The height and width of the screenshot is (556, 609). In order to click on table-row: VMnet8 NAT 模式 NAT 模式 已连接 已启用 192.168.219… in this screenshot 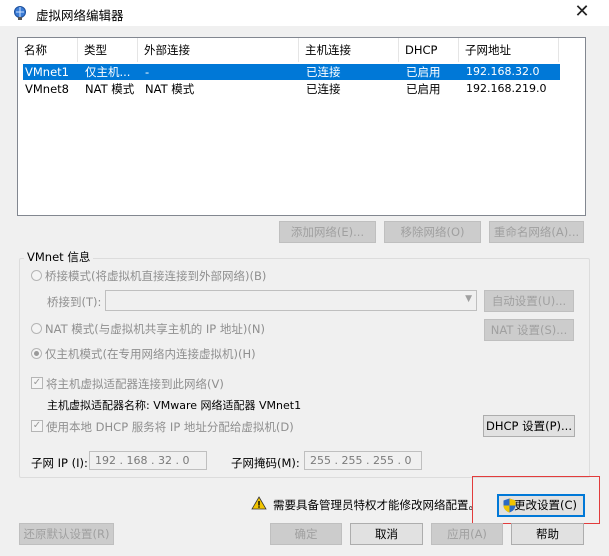, I will do `click(291, 89)`.